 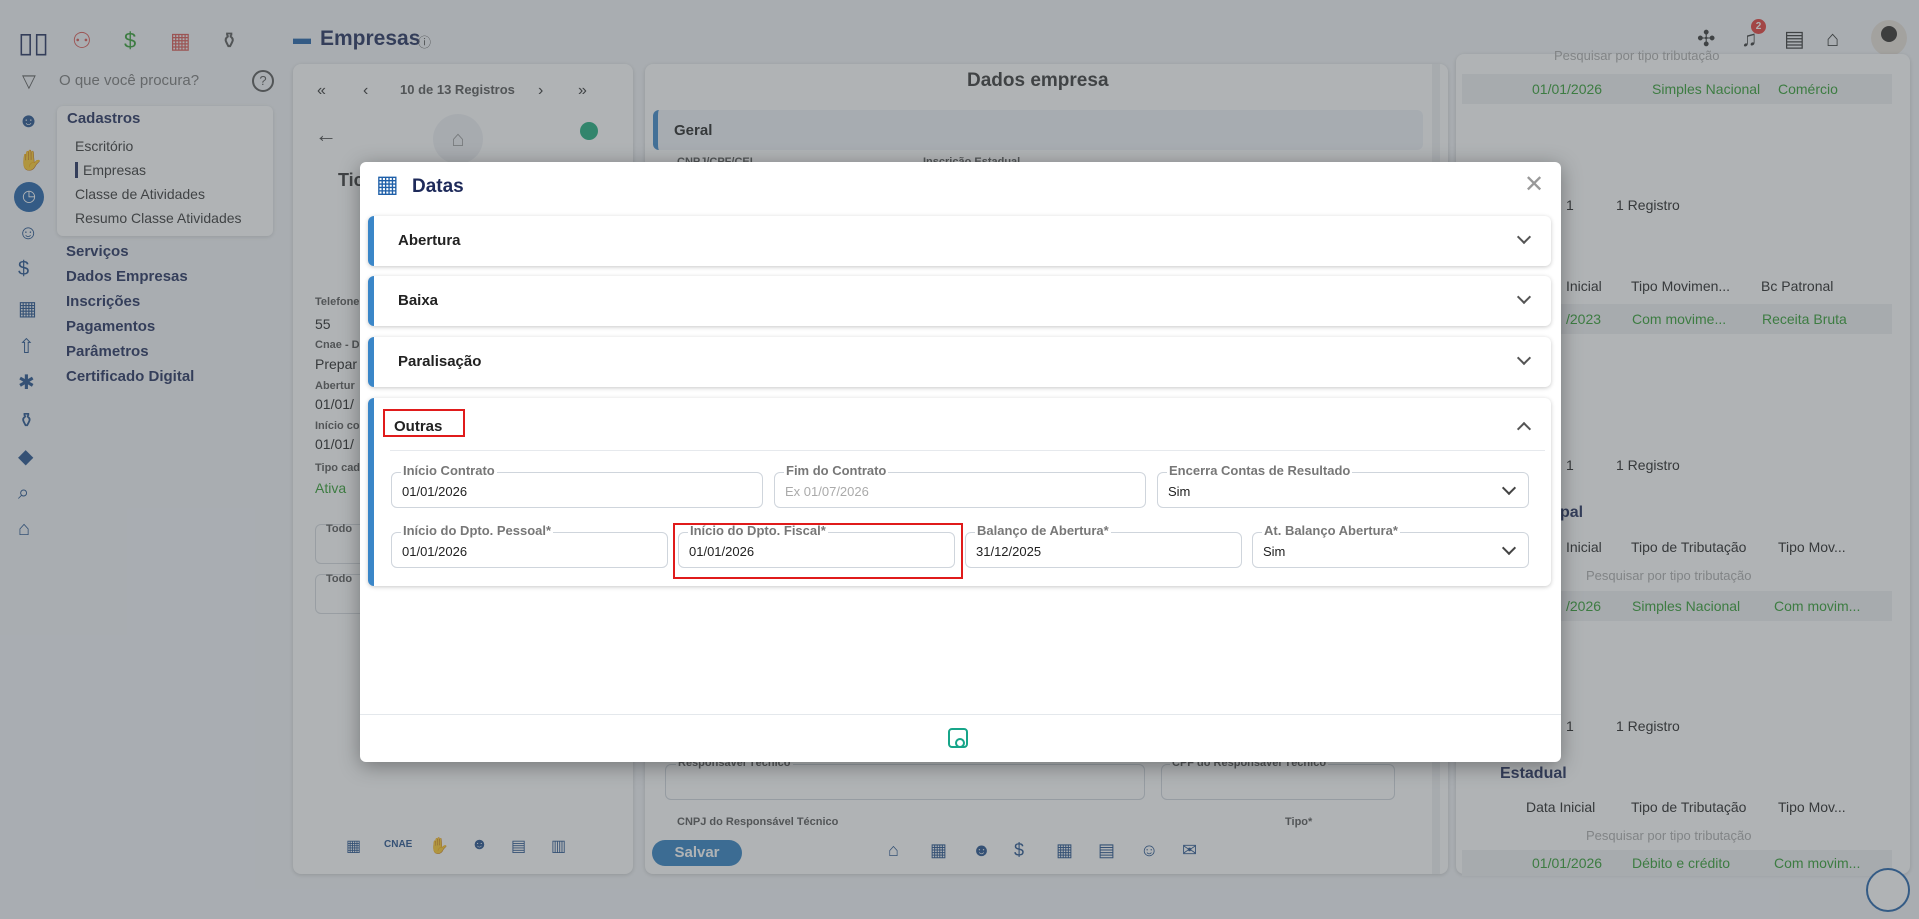 I want to click on footer-divider, so click(x=960, y=714).